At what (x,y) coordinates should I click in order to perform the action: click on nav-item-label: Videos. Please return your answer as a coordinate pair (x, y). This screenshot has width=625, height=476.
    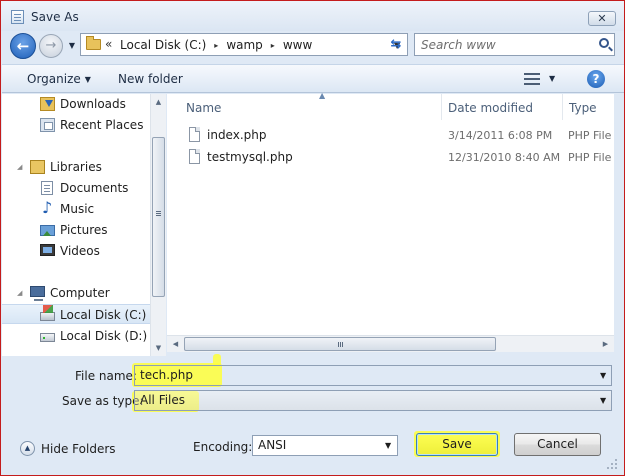
    Looking at the image, I should click on (80, 251).